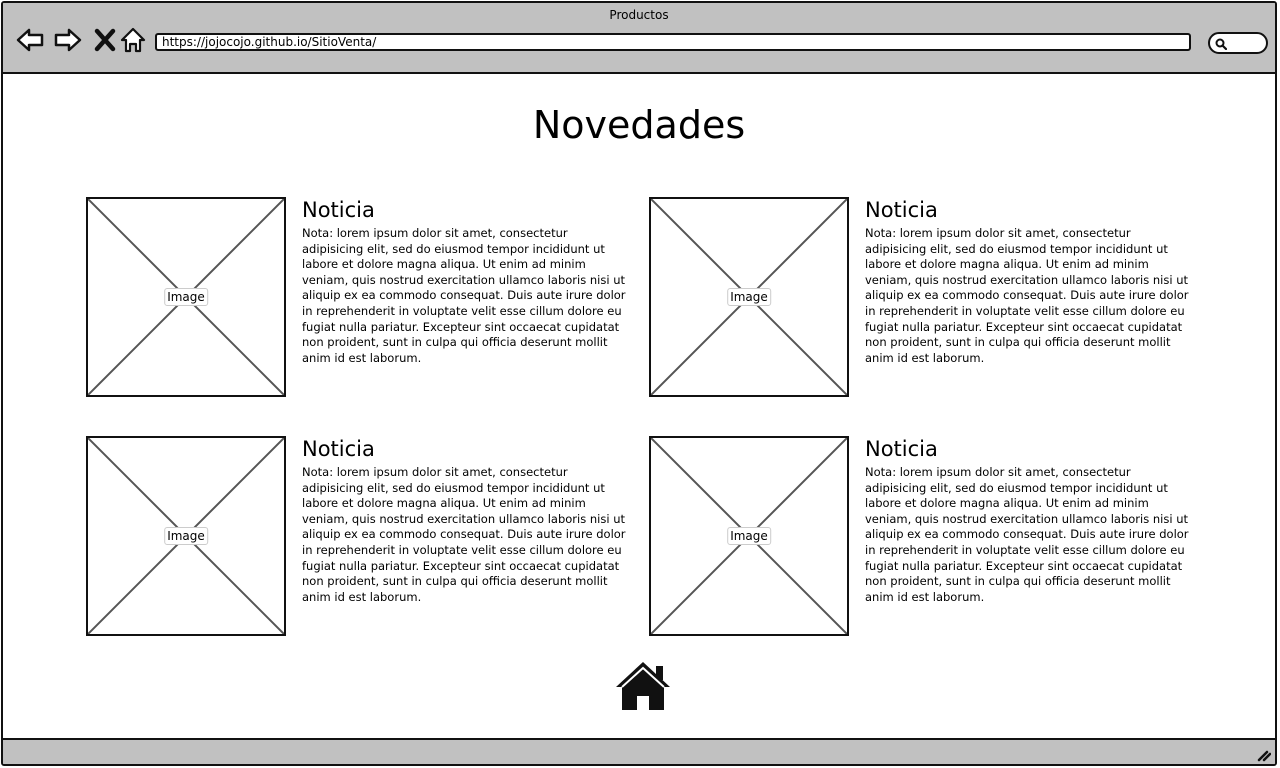 This screenshot has height=768, width=1280. Describe the element at coordinates (68, 40) in the screenshot. I see `forward-arrow-icon` at that location.